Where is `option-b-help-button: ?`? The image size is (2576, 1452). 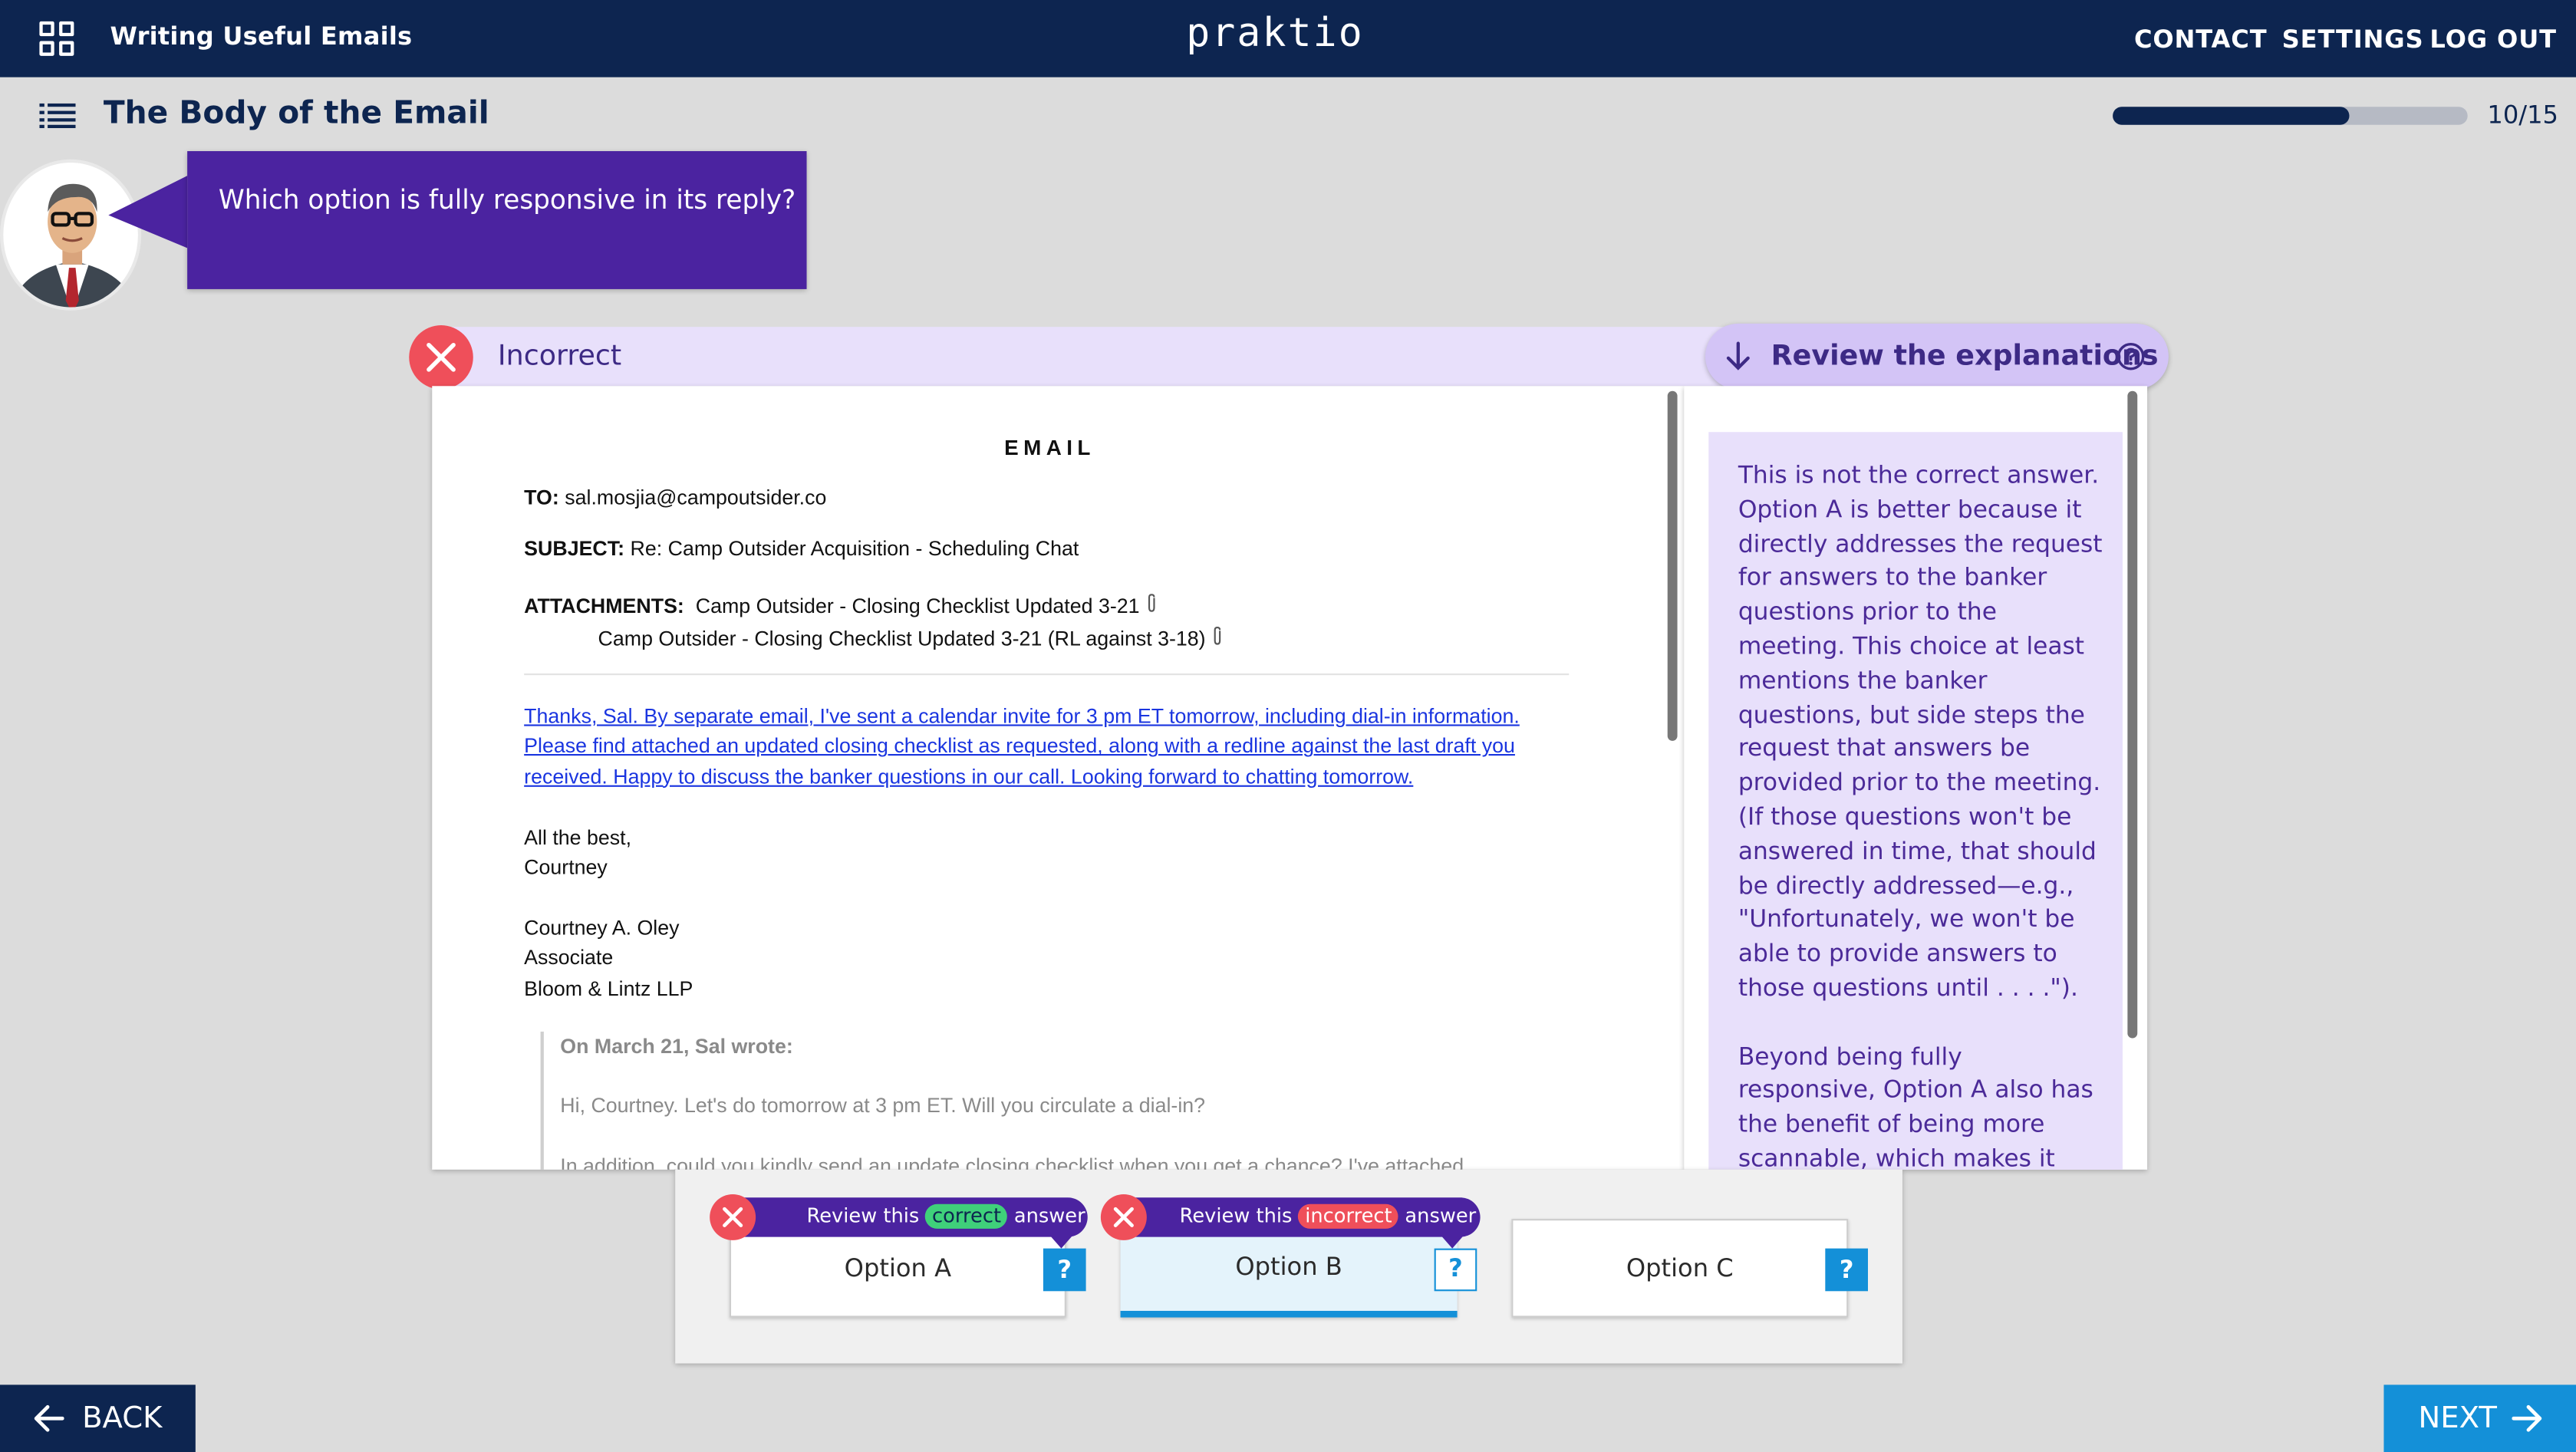
option-b-help-button: ? is located at coordinates (1455, 1270).